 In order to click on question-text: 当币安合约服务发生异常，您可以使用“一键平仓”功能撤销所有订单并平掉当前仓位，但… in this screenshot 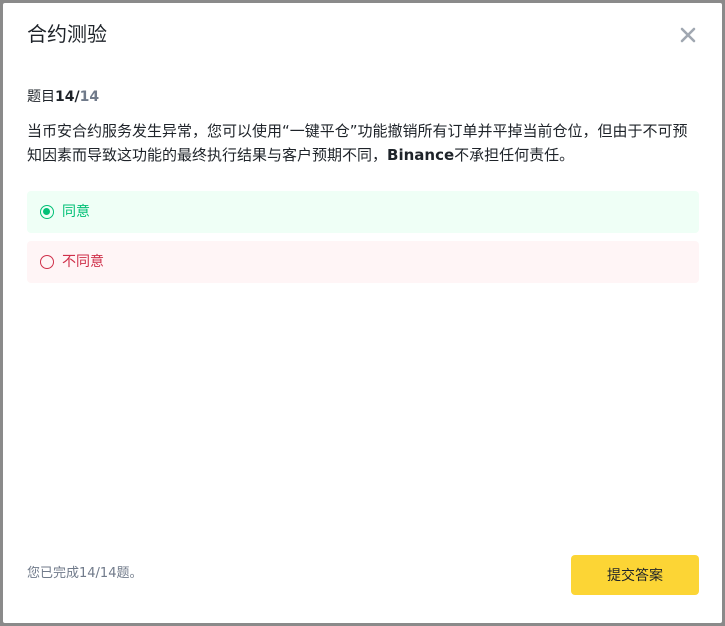, I will do `click(359, 143)`.